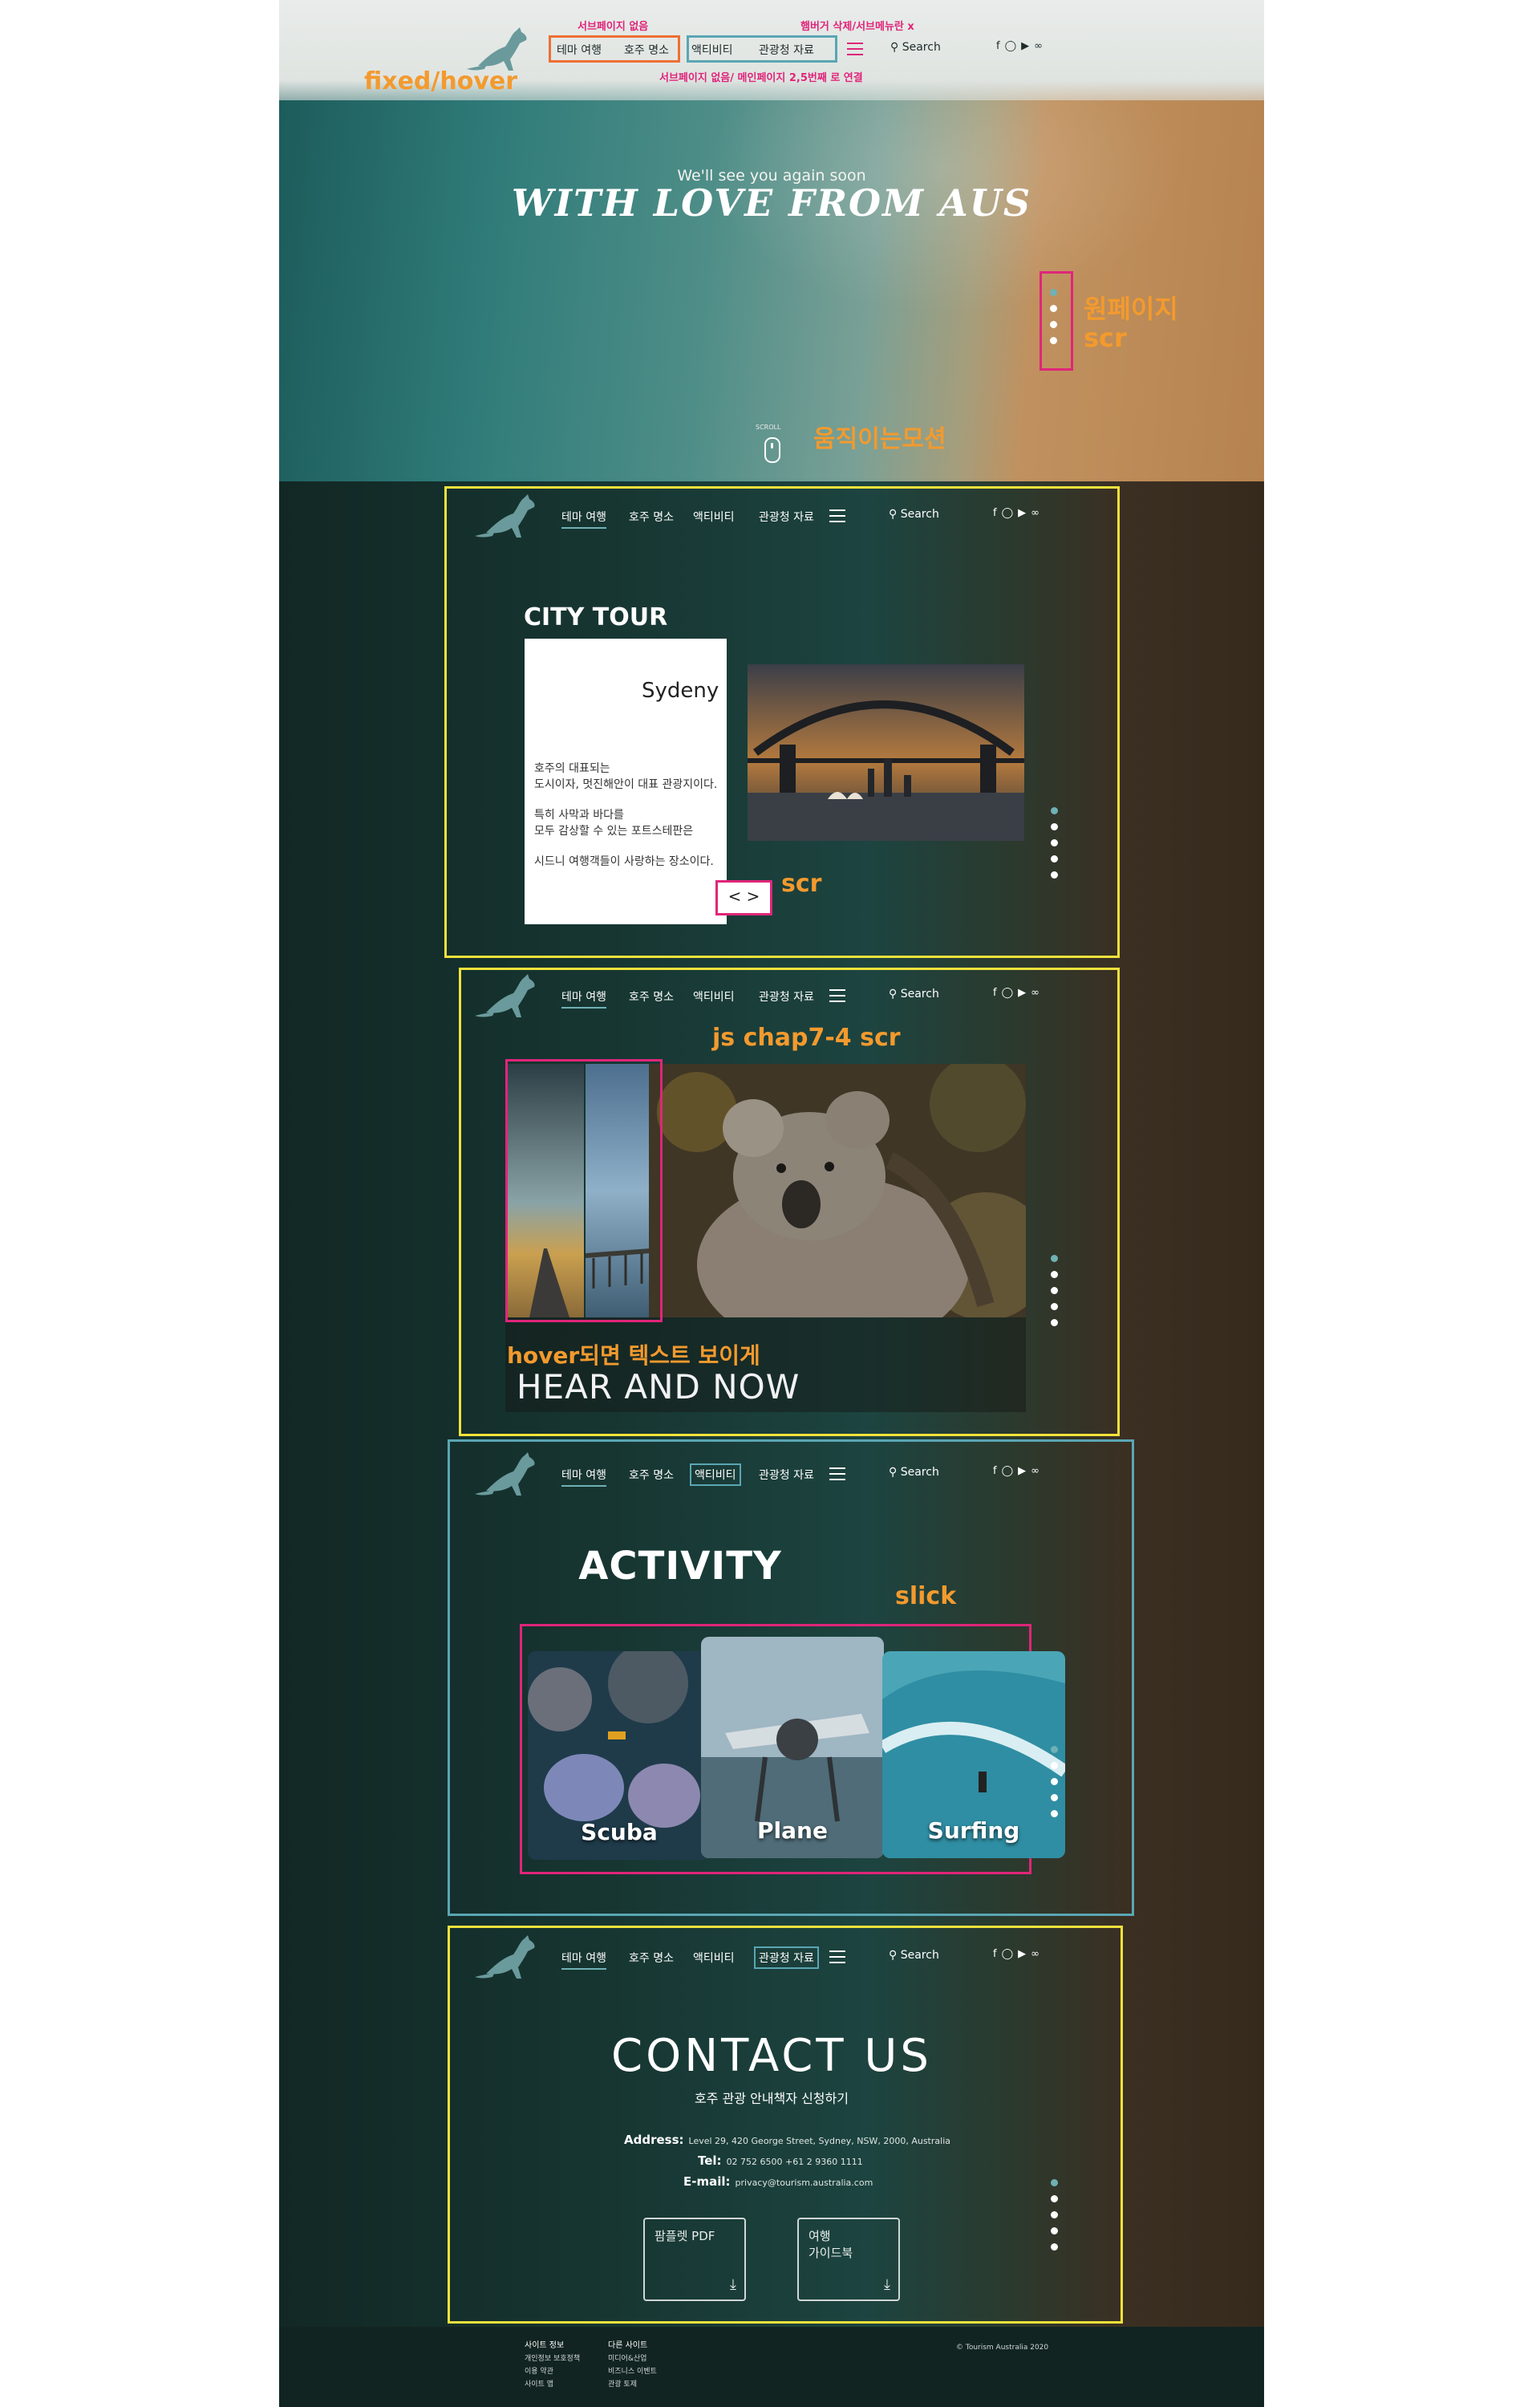 This screenshot has height=2407, width=1540. Describe the element at coordinates (857, 27) in the screenshot. I see `annotation-hamburger: 햄버거 삭제/서브메뉴란 x` at that location.